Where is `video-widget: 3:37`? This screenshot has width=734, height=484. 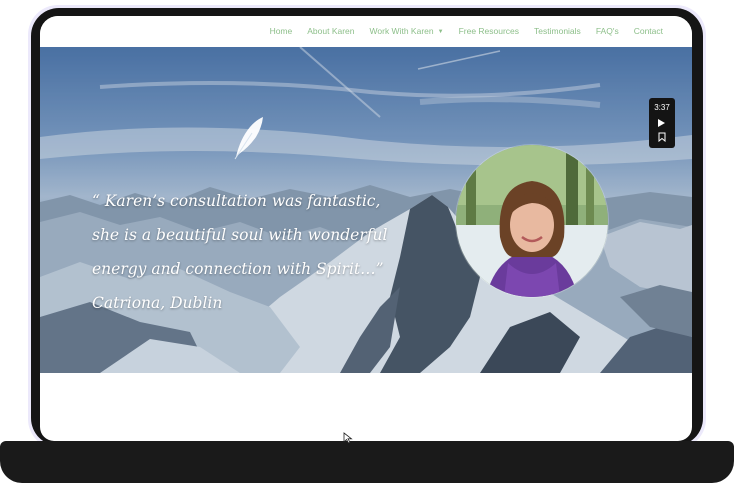
video-widget: 3:37 is located at coordinates (662, 123).